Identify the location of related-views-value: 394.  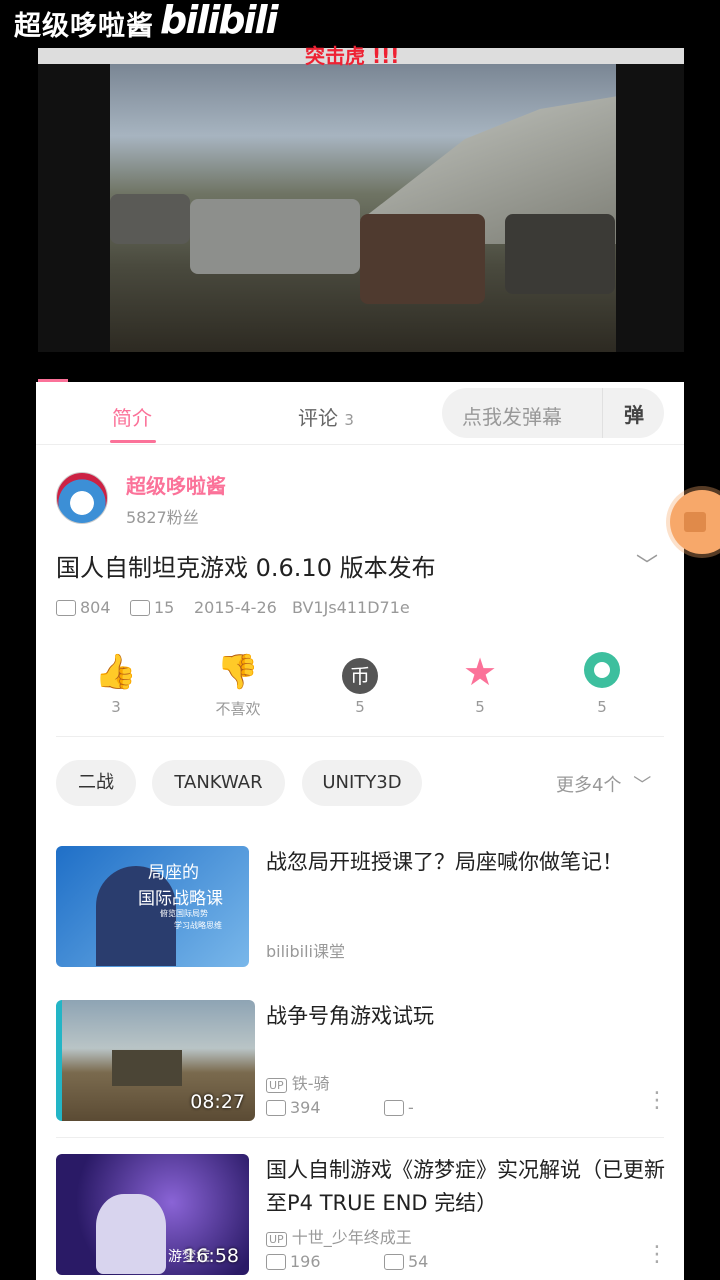
(305, 1107).